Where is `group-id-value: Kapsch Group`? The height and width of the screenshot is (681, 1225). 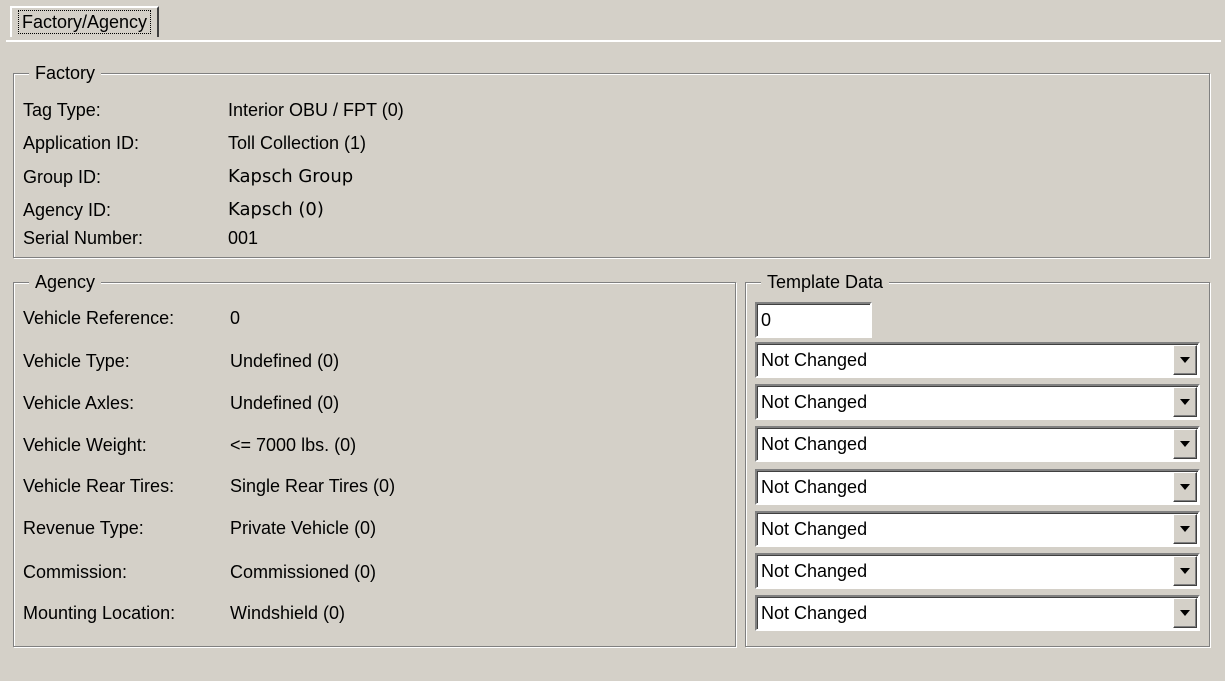
group-id-value: Kapsch Group is located at coordinates (291, 176).